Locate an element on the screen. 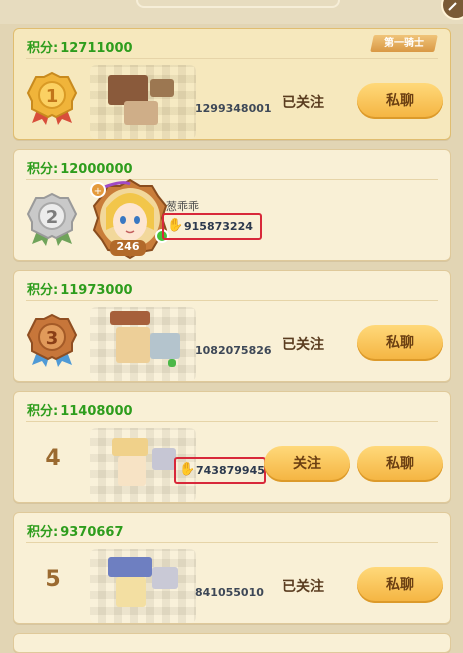 The height and width of the screenshot is (653, 463). user-id: 1082075826 is located at coordinates (233, 350).